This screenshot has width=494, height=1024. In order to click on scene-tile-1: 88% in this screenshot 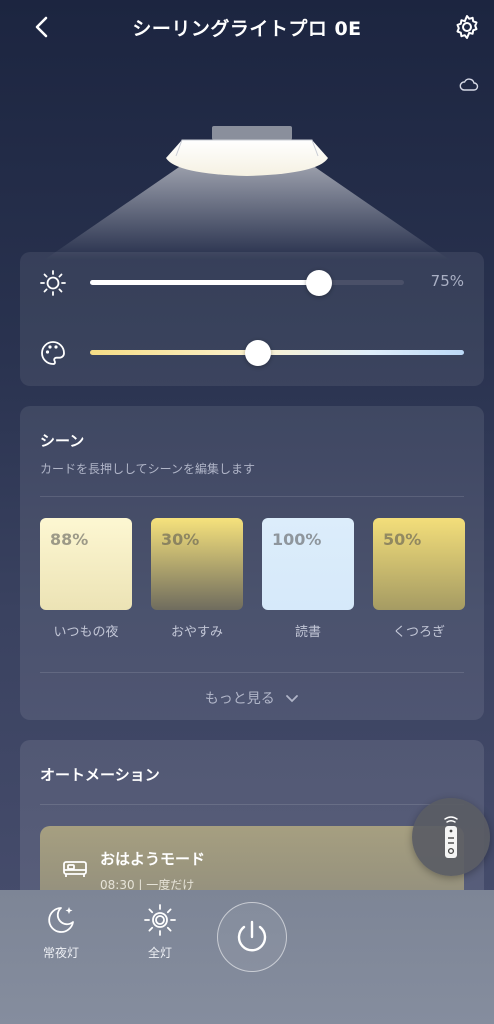, I will do `click(86, 564)`.